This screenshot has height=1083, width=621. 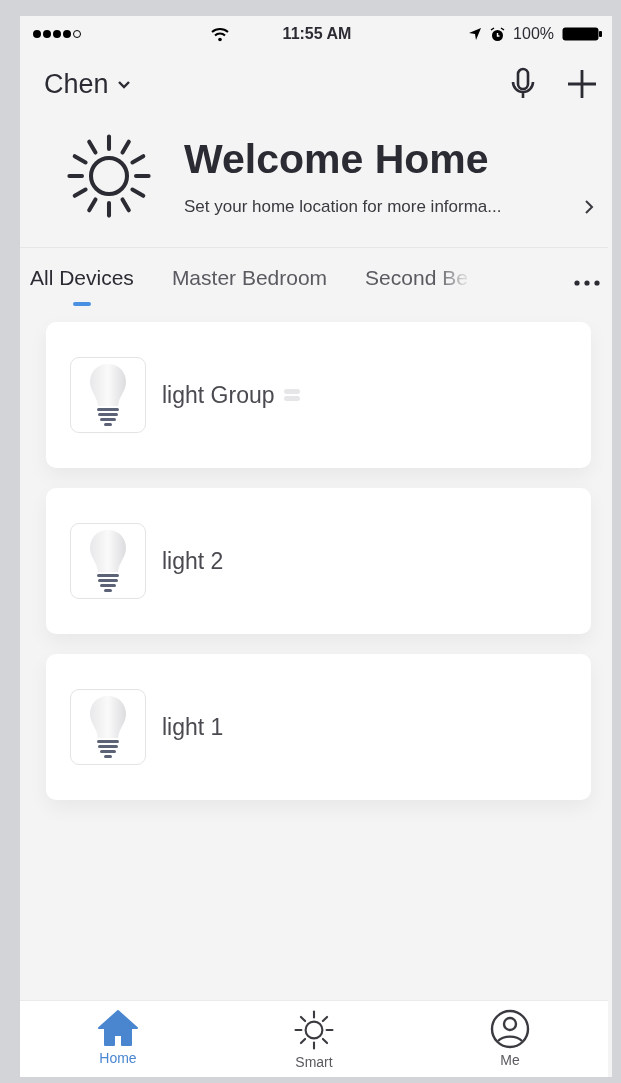 What do you see at coordinates (318, 561) in the screenshot?
I see `device-card: light 2` at bounding box center [318, 561].